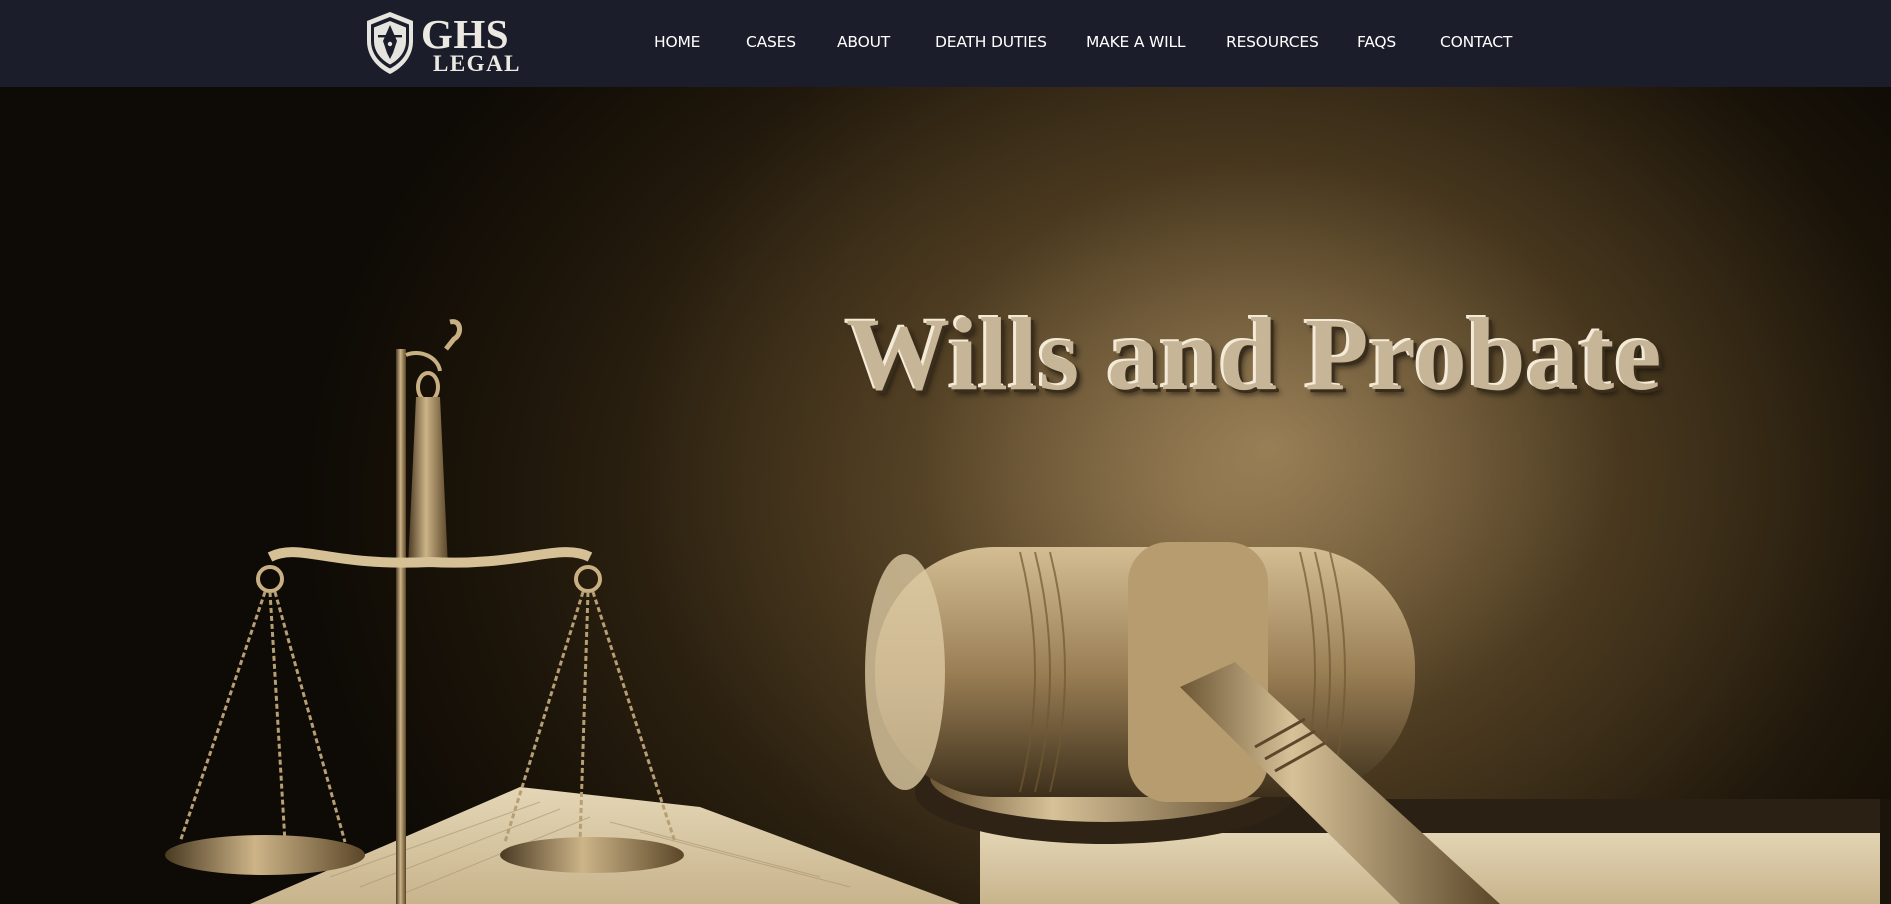  Describe the element at coordinates (863, 42) in the screenshot. I see `nav-about: ABOUT` at that location.